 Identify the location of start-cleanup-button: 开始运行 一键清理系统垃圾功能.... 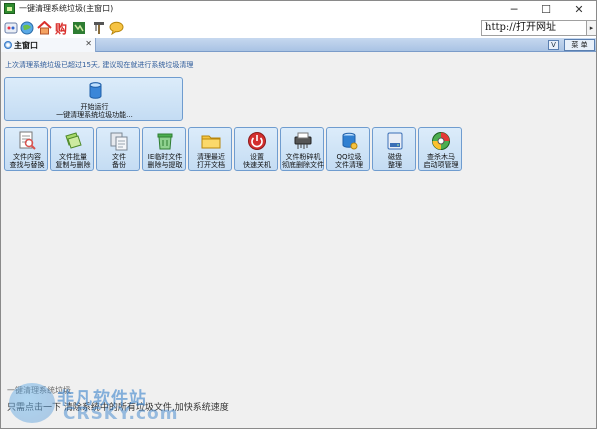
(93, 99).